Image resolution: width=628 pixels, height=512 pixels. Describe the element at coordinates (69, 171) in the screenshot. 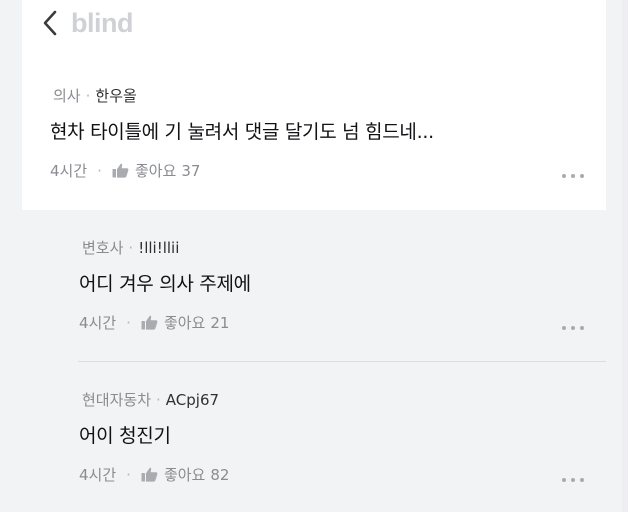

I see `post-time: 4시간` at that location.